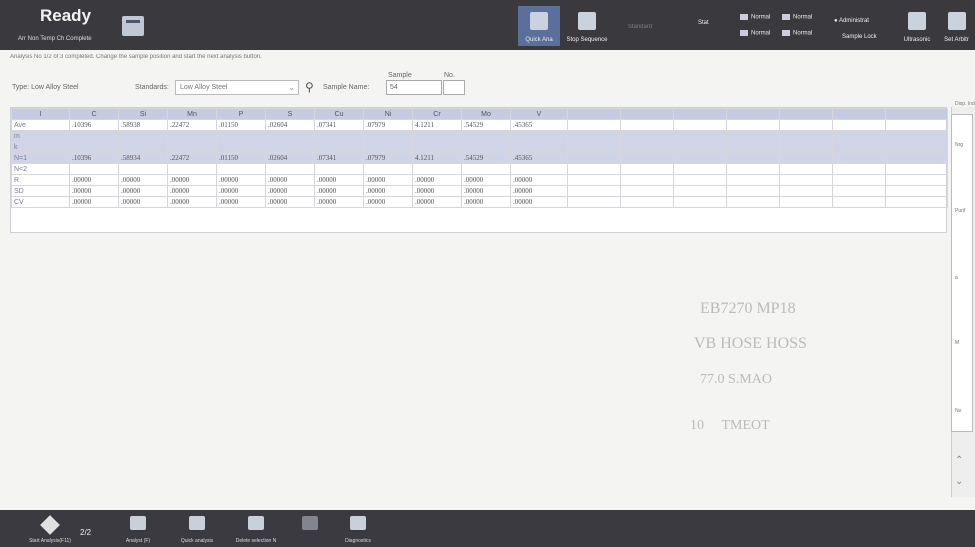 This screenshot has height=547, width=975. Describe the element at coordinates (358, 541) in the screenshot. I see `diagnostics-label: Diagnostics` at that location.